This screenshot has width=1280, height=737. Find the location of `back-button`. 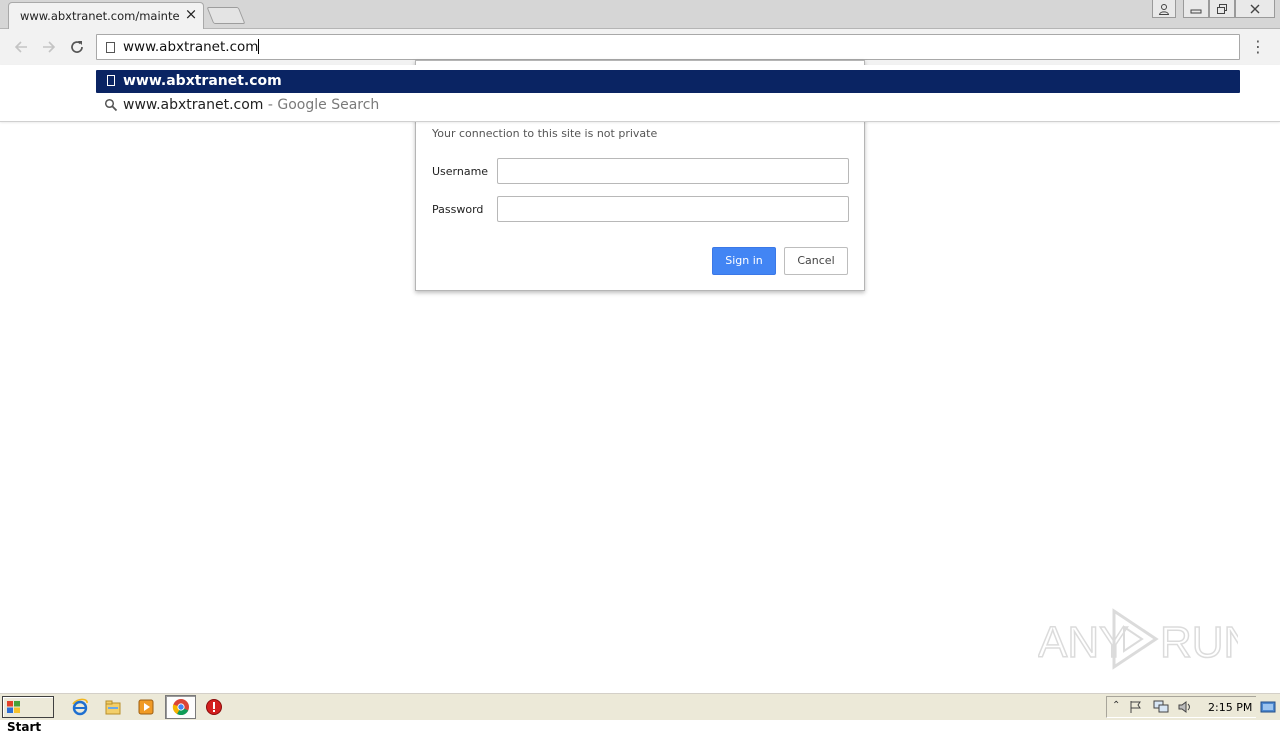

back-button is located at coordinates (21, 47).